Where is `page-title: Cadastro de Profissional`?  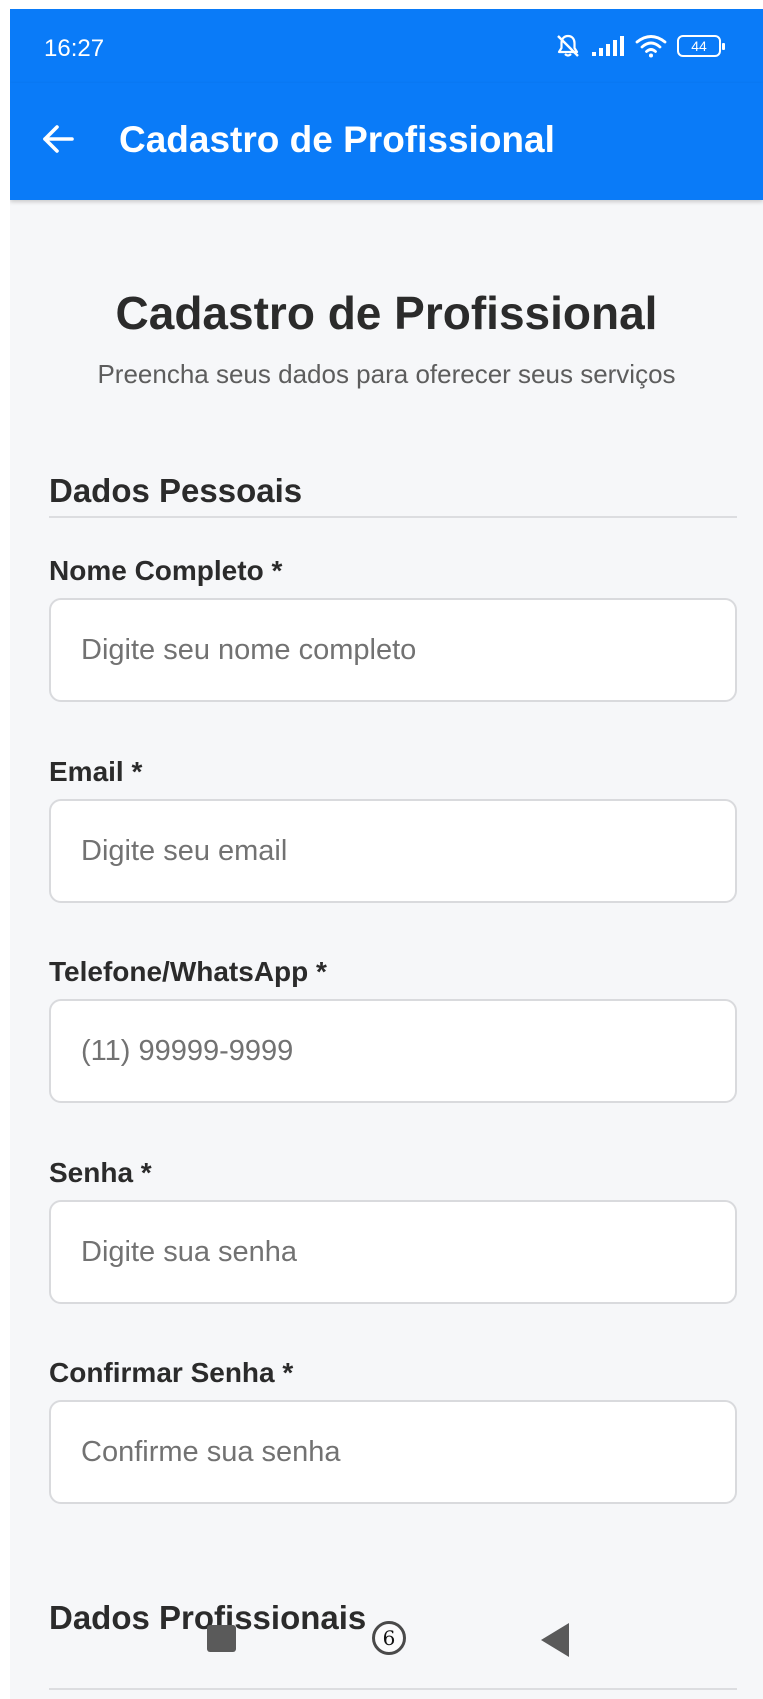
page-title: Cadastro de Profissional is located at coordinates (386, 313).